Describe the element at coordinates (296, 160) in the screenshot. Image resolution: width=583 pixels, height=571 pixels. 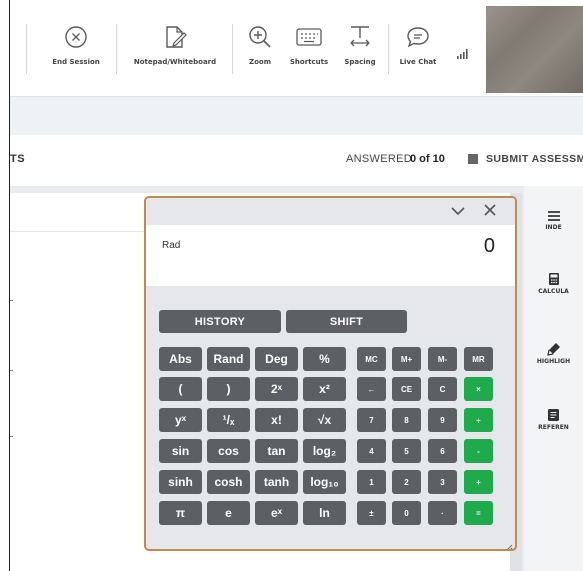
I see `assessment-status-bar: TS ANSWERED 0 of 10 SUBMIT ASSESSM` at that location.